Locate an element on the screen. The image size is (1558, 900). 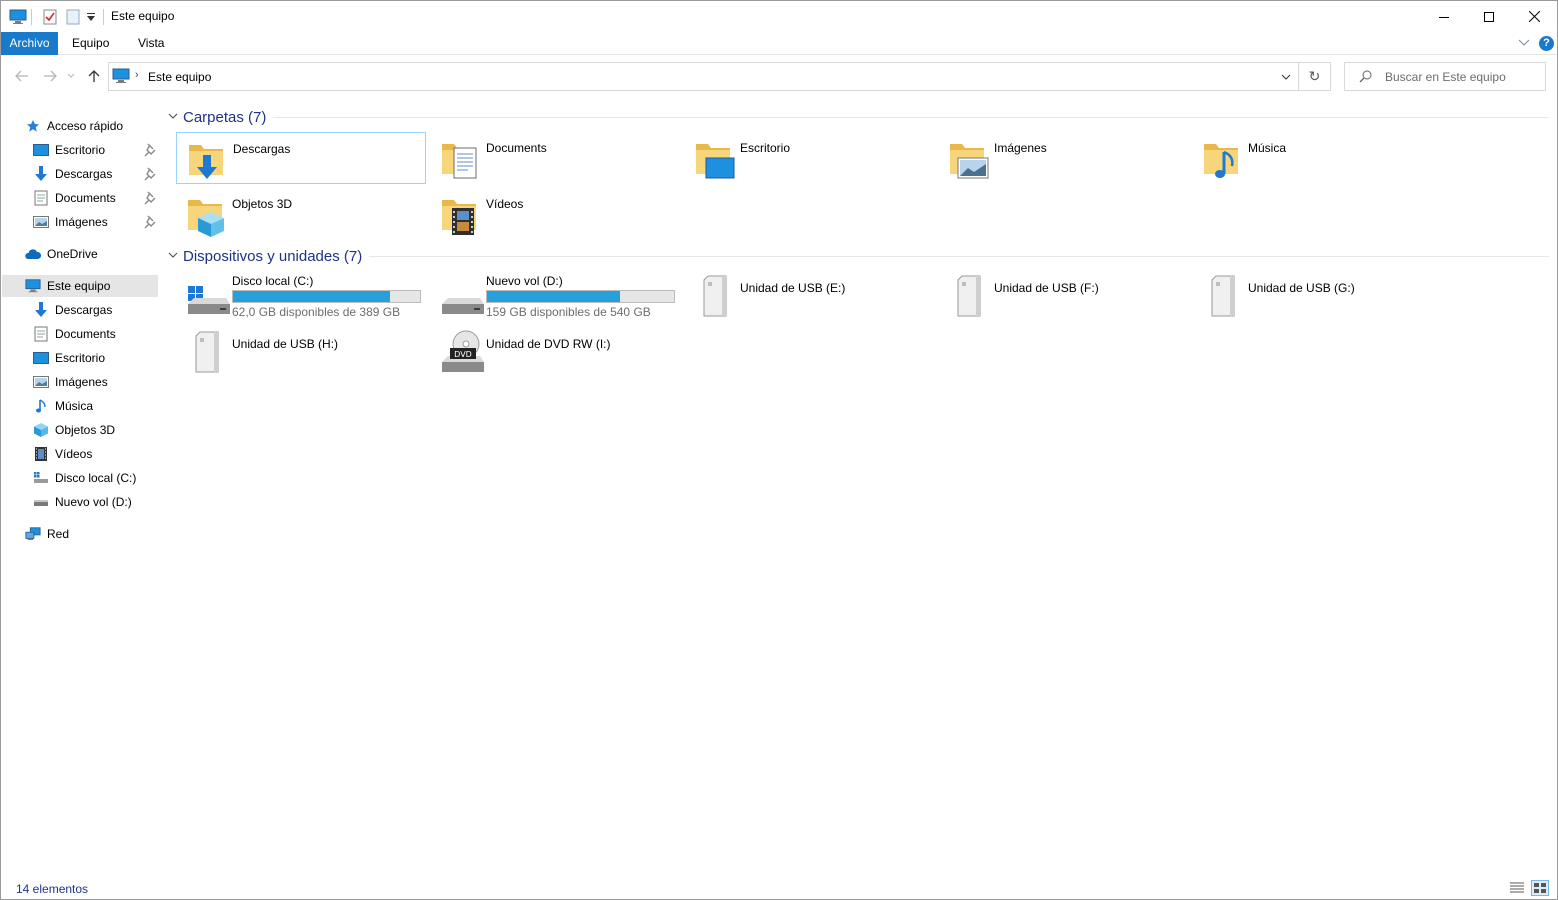
qa-separator is located at coordinates (31, 17).